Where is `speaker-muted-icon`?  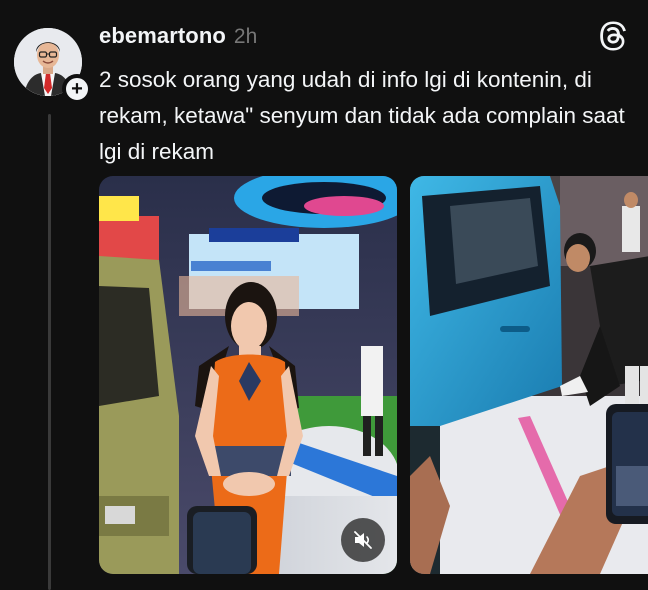 speaker-muted-icon is located at coordinates (363, 540).